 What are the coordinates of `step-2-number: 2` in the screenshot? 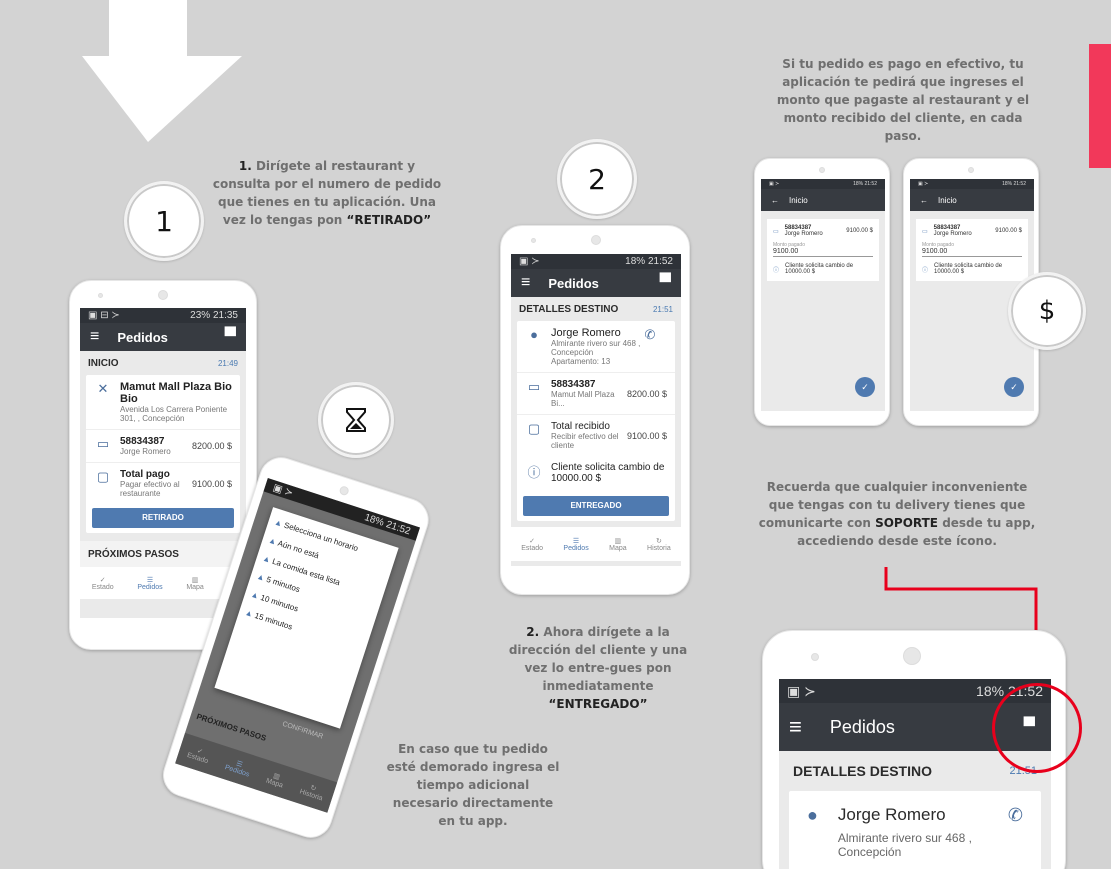 It's located at (597, 179).